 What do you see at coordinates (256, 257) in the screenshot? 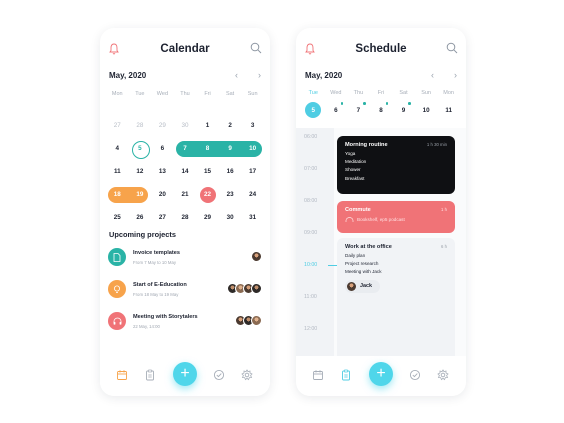
I see `project-members` at bounding box center [256, 257].